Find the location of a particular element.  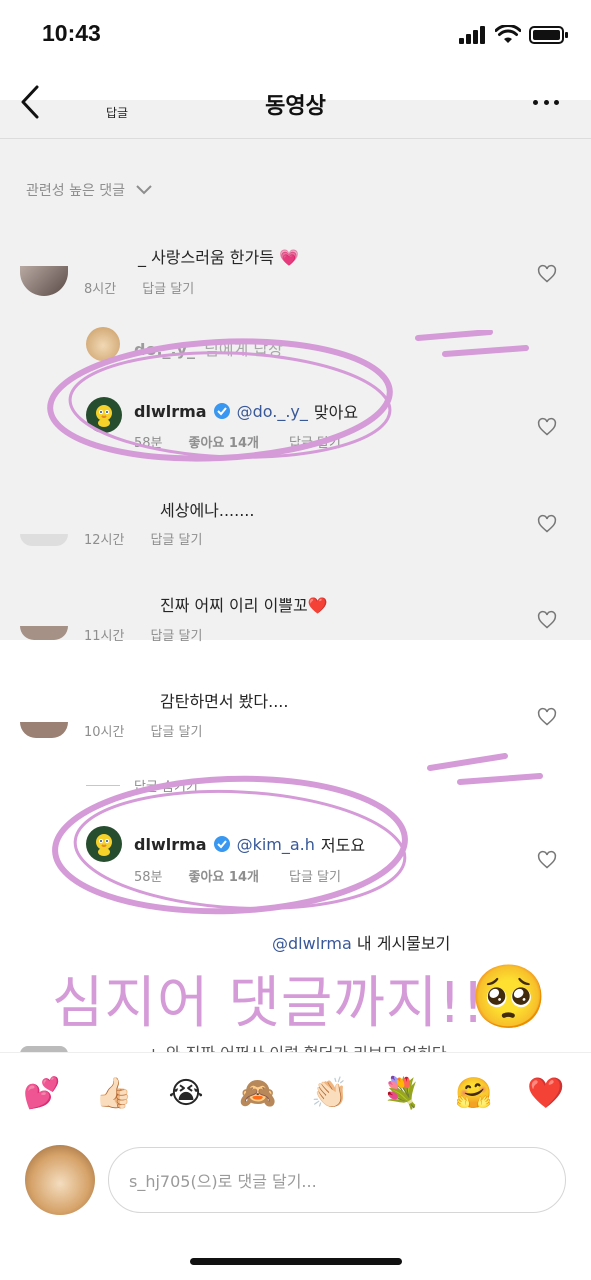

comment-time: 8시간 is located at coordinates (100, 289).